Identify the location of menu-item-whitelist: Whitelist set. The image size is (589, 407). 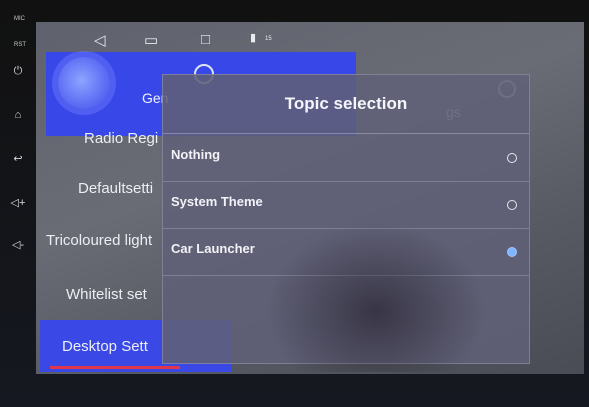
(106, 294).